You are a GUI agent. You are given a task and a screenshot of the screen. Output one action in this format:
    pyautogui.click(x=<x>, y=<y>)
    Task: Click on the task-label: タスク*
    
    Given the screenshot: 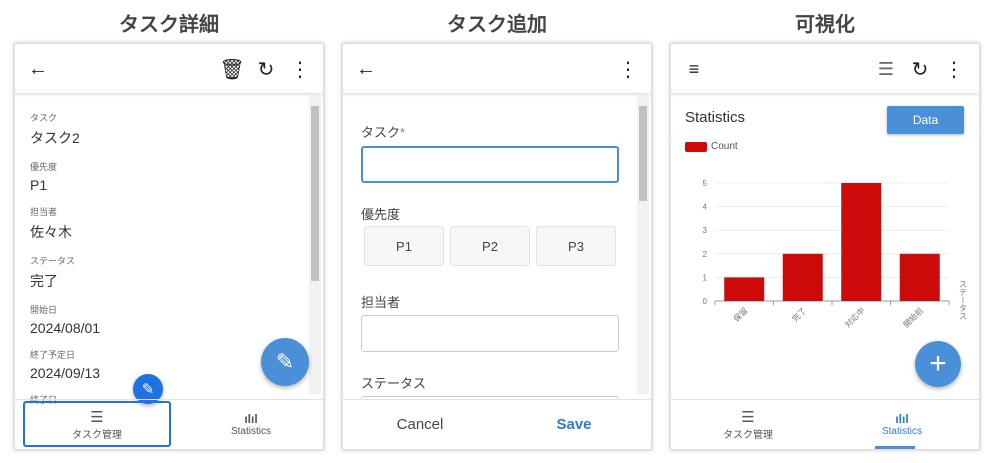 What is the action you would take?
    pyautogui.click(x=383, y=131)
    